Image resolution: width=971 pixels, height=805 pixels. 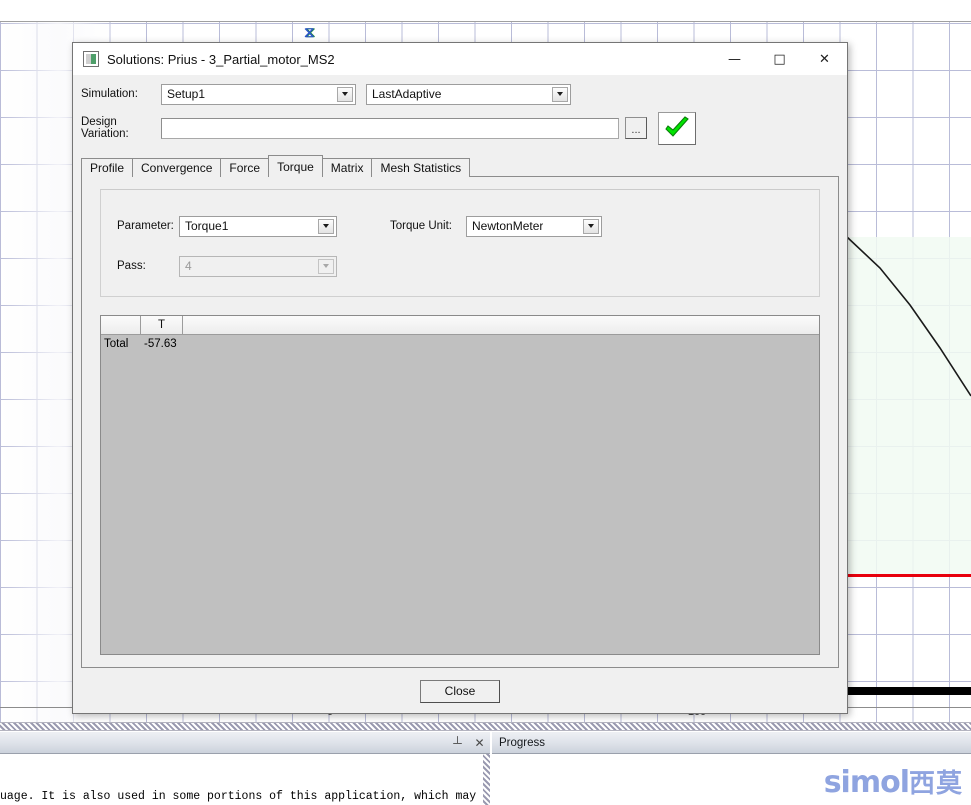 I want to click on message-panel-scrollbar, so click(x=486, y=779).